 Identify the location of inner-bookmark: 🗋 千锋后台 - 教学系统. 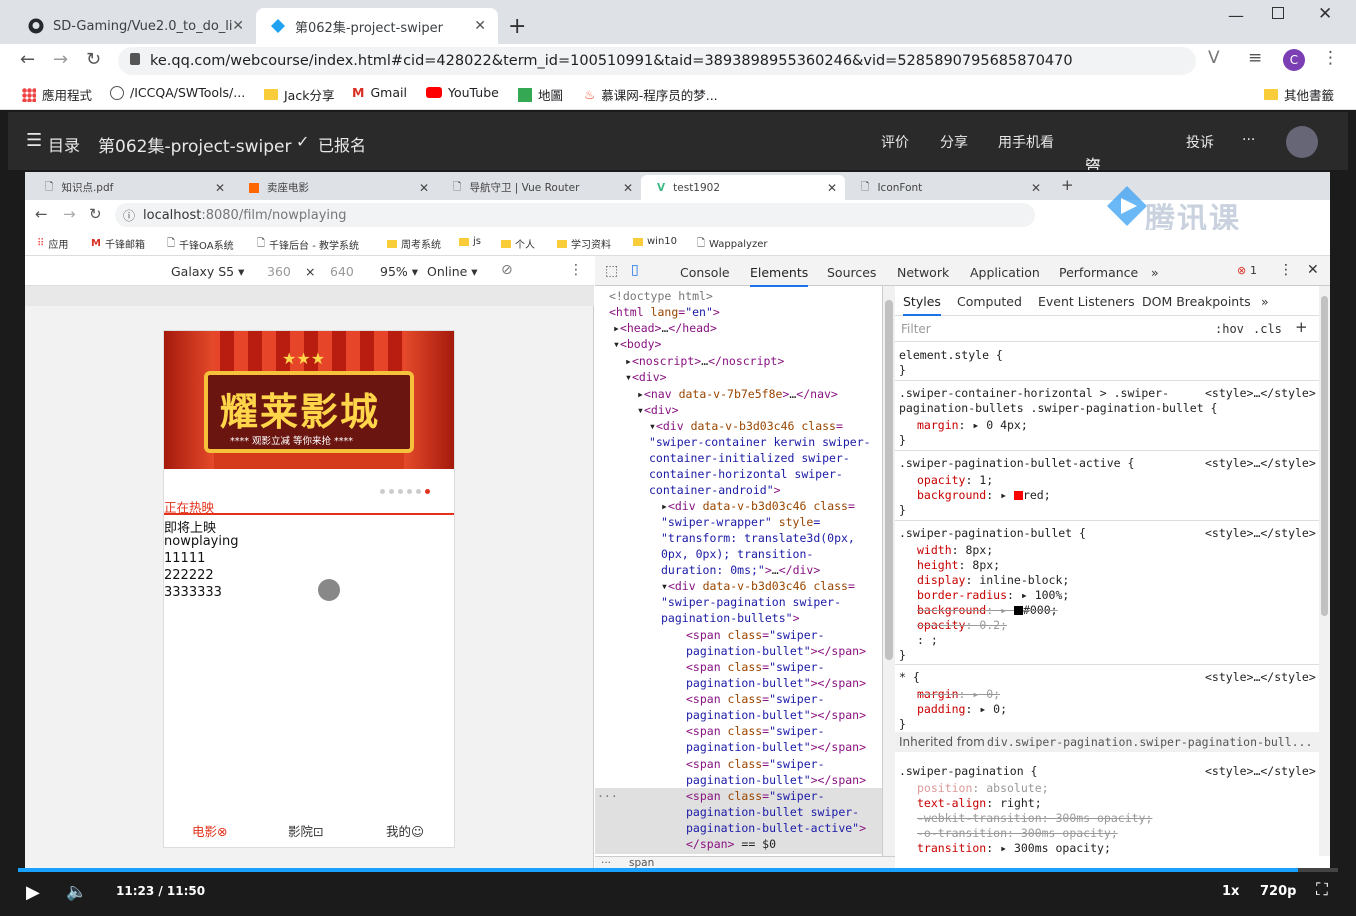
(308, 244).